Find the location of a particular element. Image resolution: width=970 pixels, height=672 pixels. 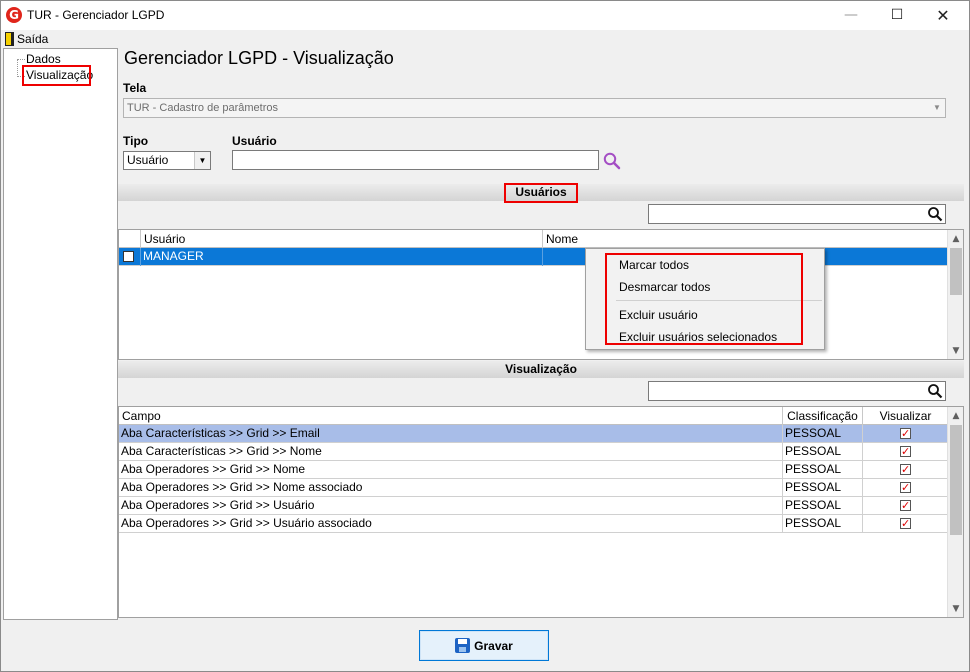

menu-exit-label: Saída is located at coordinates (33, 39).